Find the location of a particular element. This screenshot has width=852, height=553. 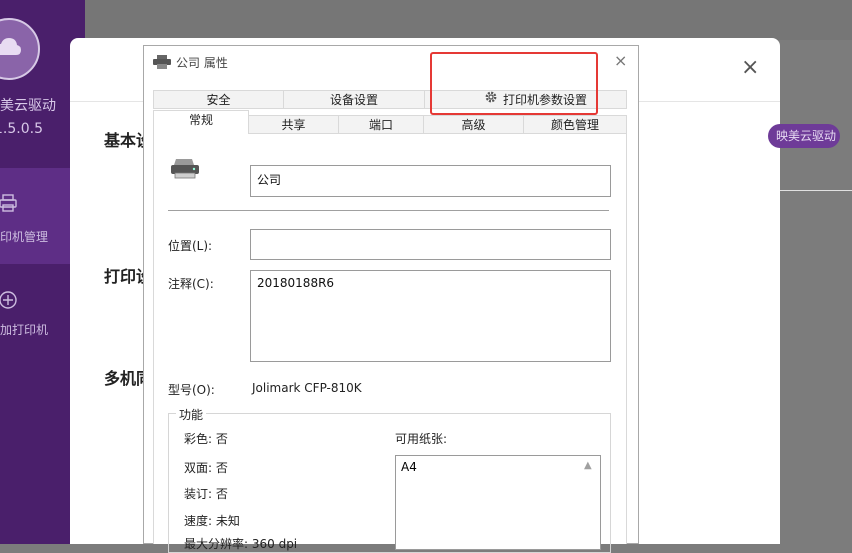

feature-speed: 速度: 未知 is located at coordinates (212, 521).